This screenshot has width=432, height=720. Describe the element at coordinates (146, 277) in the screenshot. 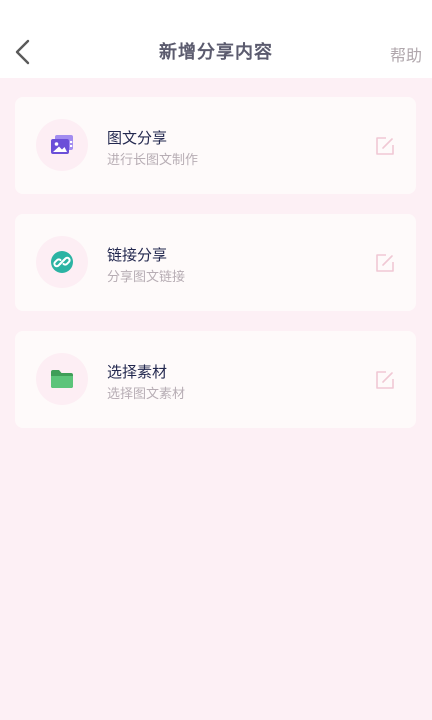

I see `card-subtitle: 分享图文链接` at that location.